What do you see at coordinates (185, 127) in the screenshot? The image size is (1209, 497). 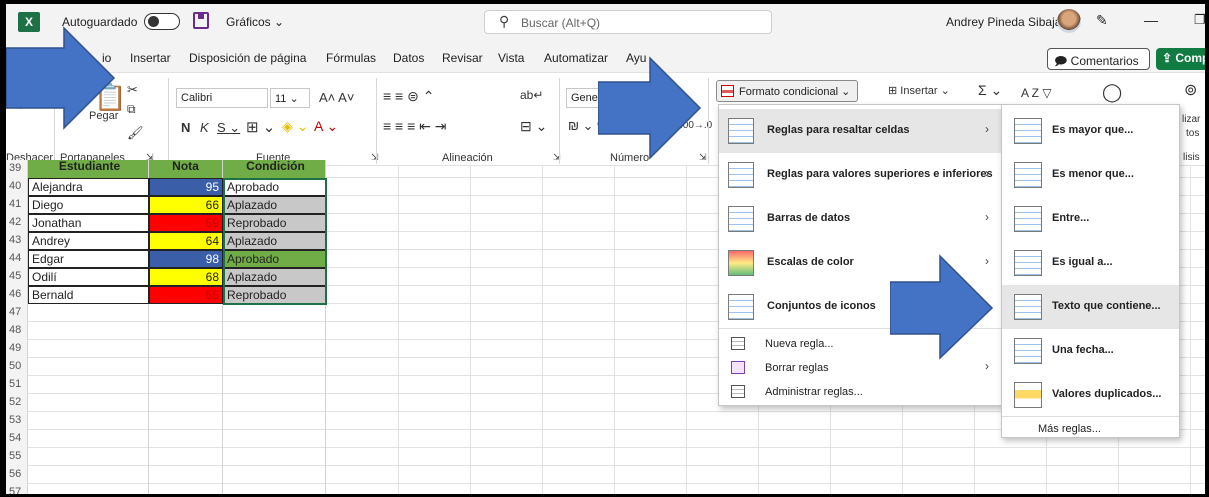 I see `bold-button: N` at bounding box center [185, 127].